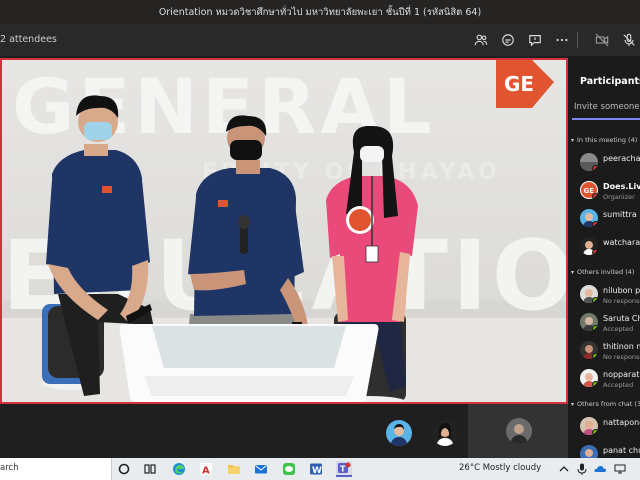 The image size is (640, 480). What do you see at coordinates (261, 469) in the screenshot?
I see `mail-icon` at bounding box center [261, 469].